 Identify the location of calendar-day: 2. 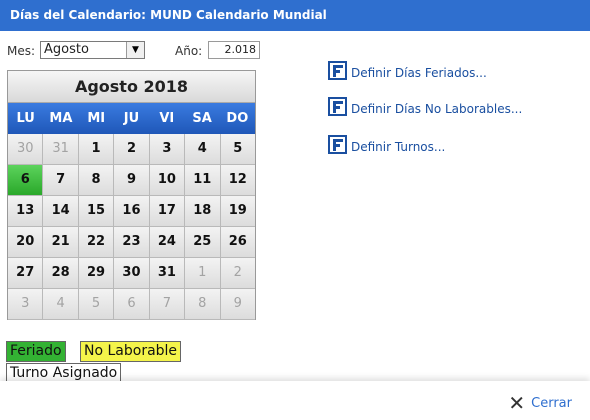
(132, 149).